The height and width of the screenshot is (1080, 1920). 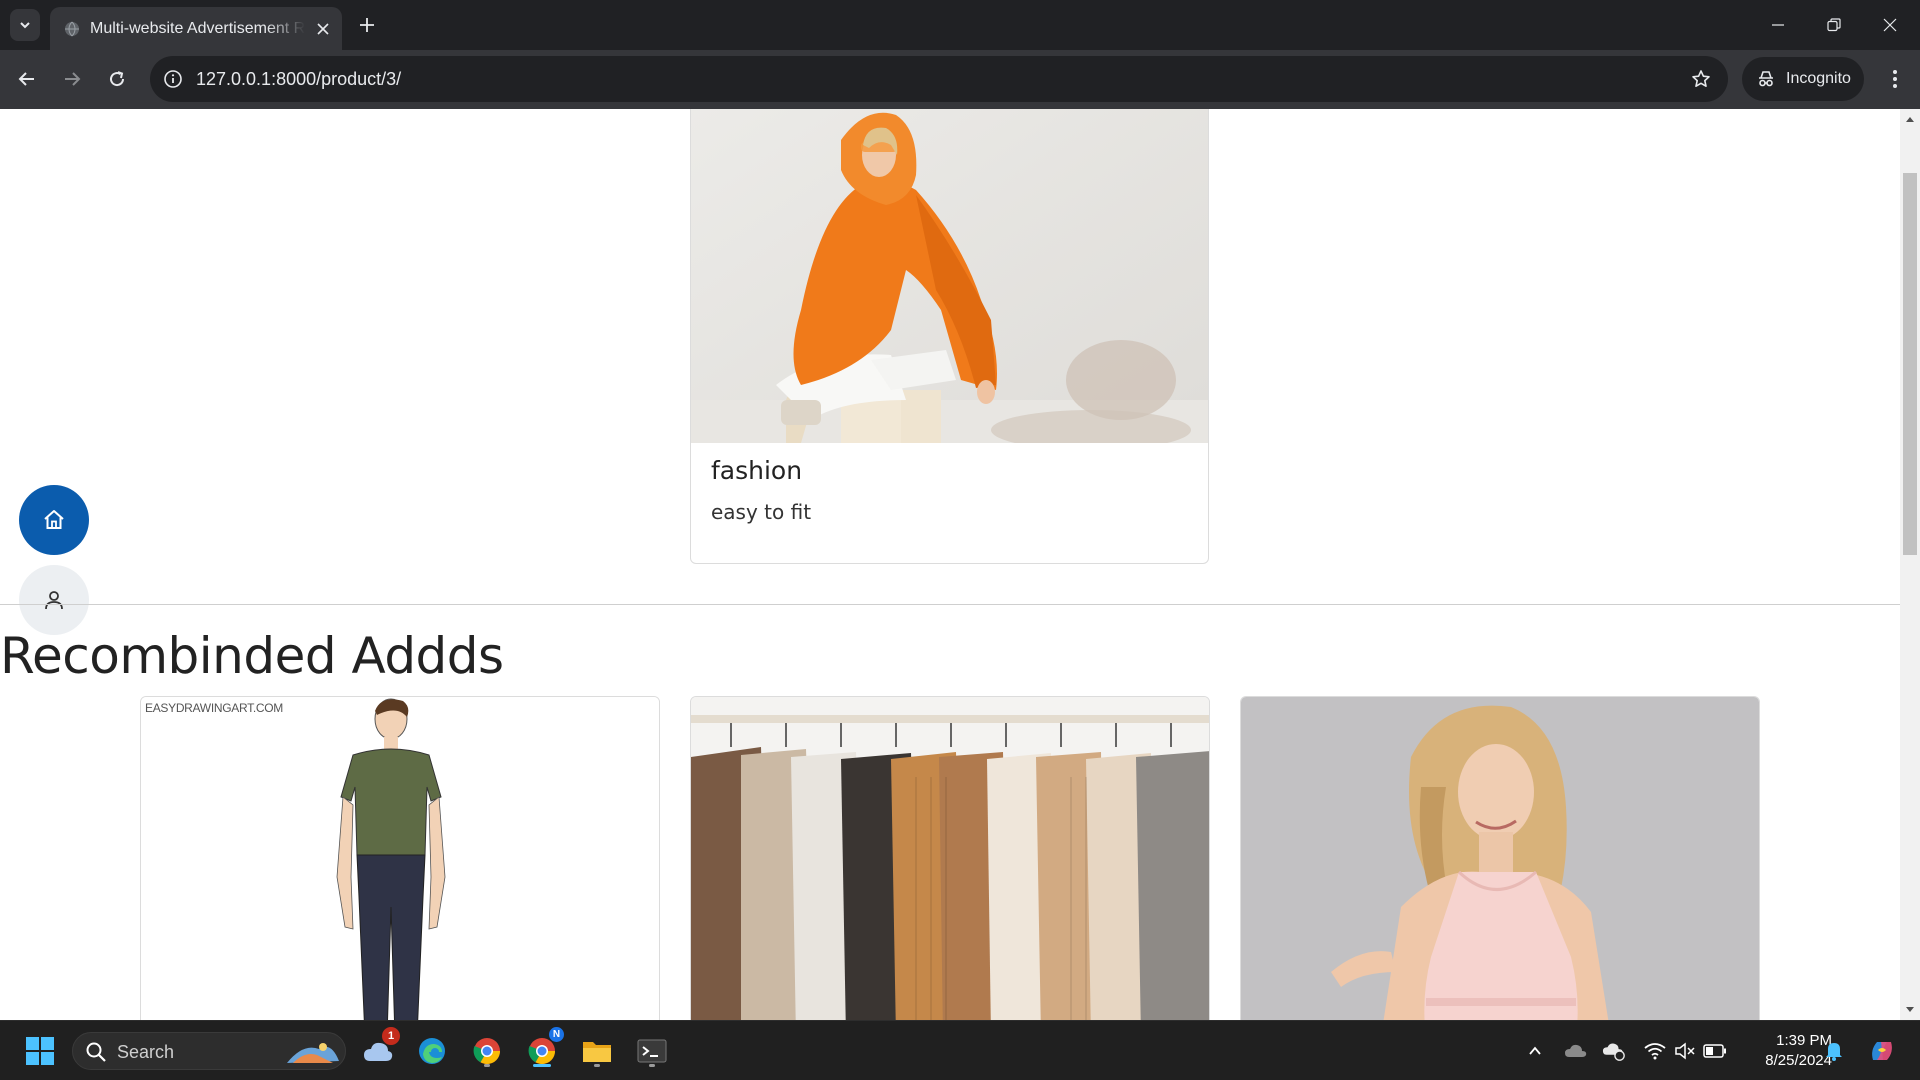 I want to click on product-image, so click(x=949, y=276).